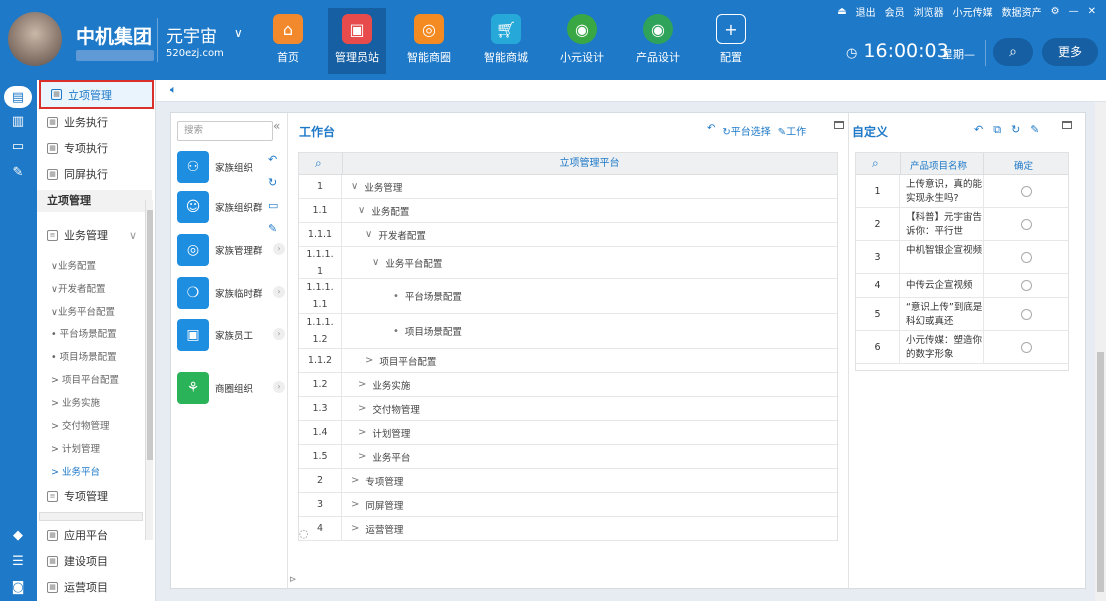 The height and width of the screenshot is (601, 1106). Describe the element at coordinates (94, 235) in the screenshot. I see `tree-root-business: ≡ 业务管理 ∨` at that location.